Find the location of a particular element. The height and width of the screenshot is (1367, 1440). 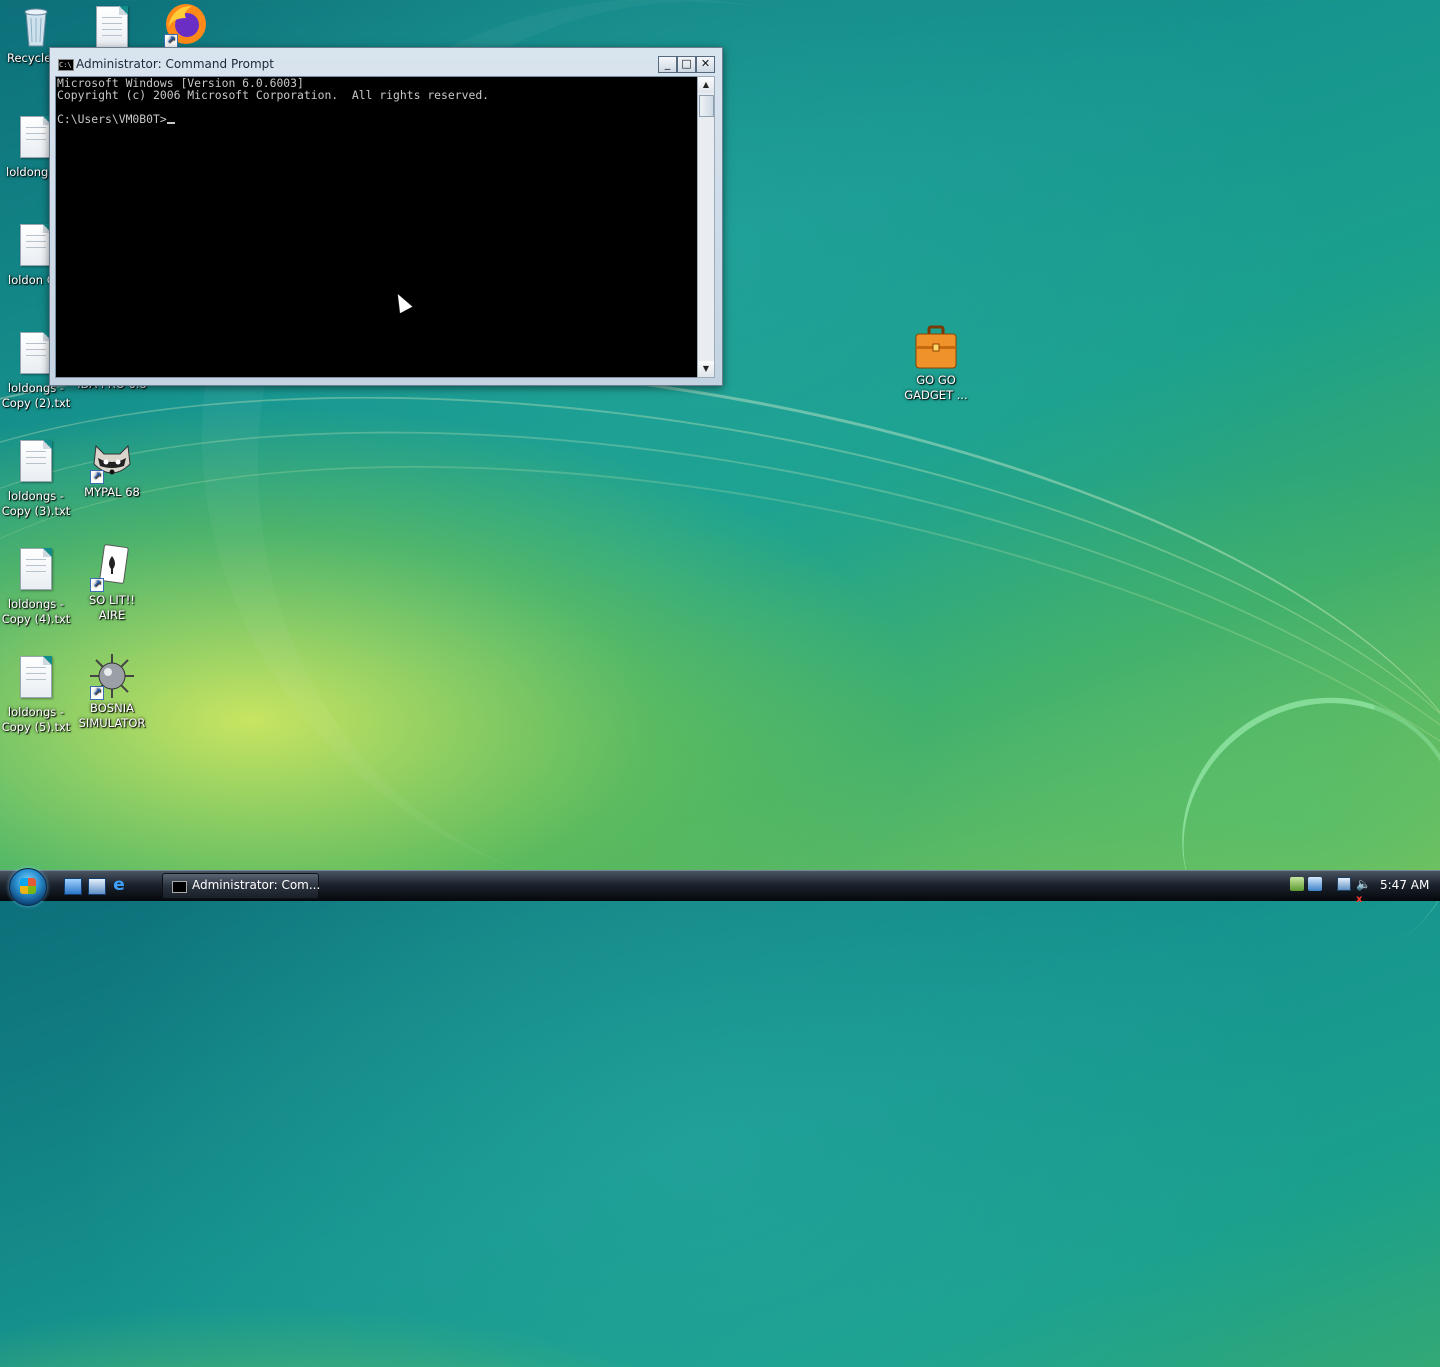

desktop-icon-label: MYPAL 68 is located at coordinates (112, 492).